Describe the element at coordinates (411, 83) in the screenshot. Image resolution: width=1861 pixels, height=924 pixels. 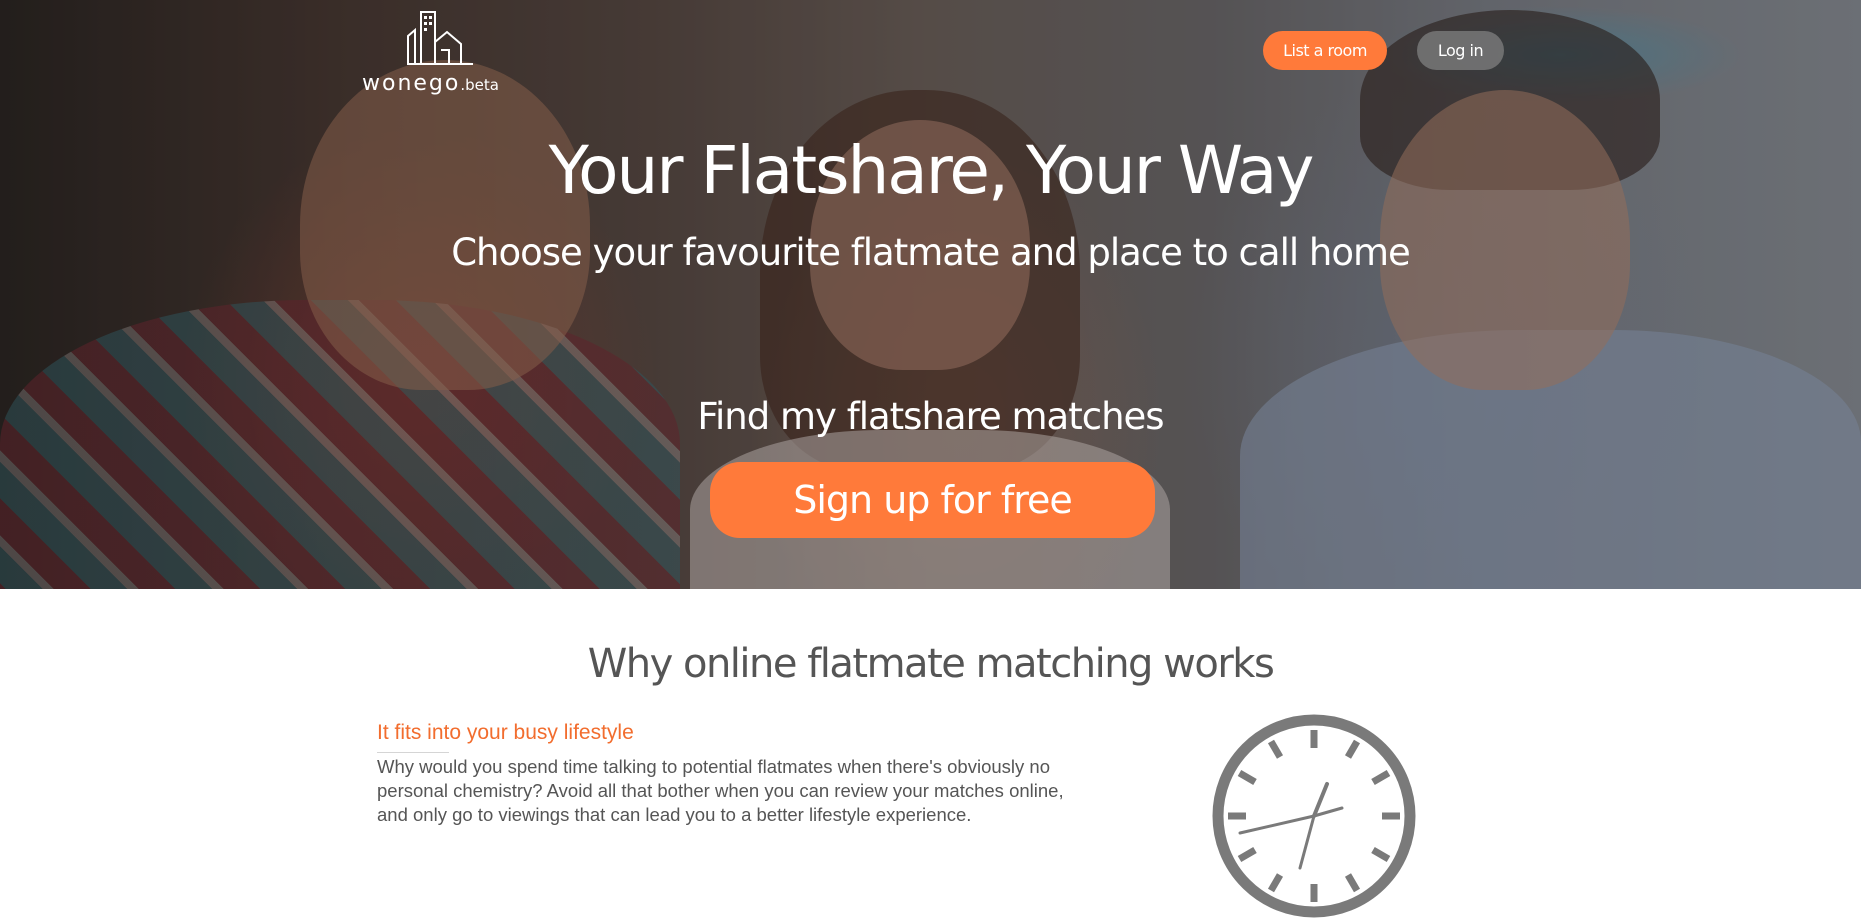
I see `logo-text: wonego` at that location.